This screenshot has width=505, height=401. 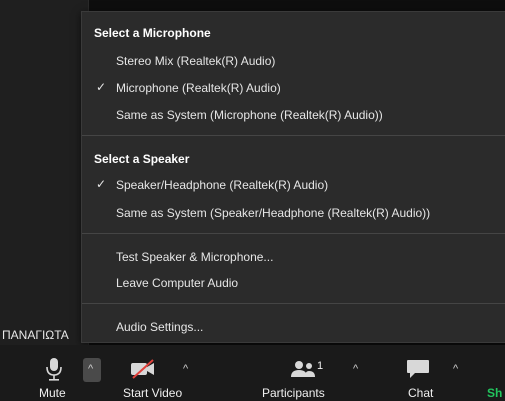 What do you see at coordinates (142, 369) in the screenshot?
I see `video-off-icon` at bounding box center [142, 369].